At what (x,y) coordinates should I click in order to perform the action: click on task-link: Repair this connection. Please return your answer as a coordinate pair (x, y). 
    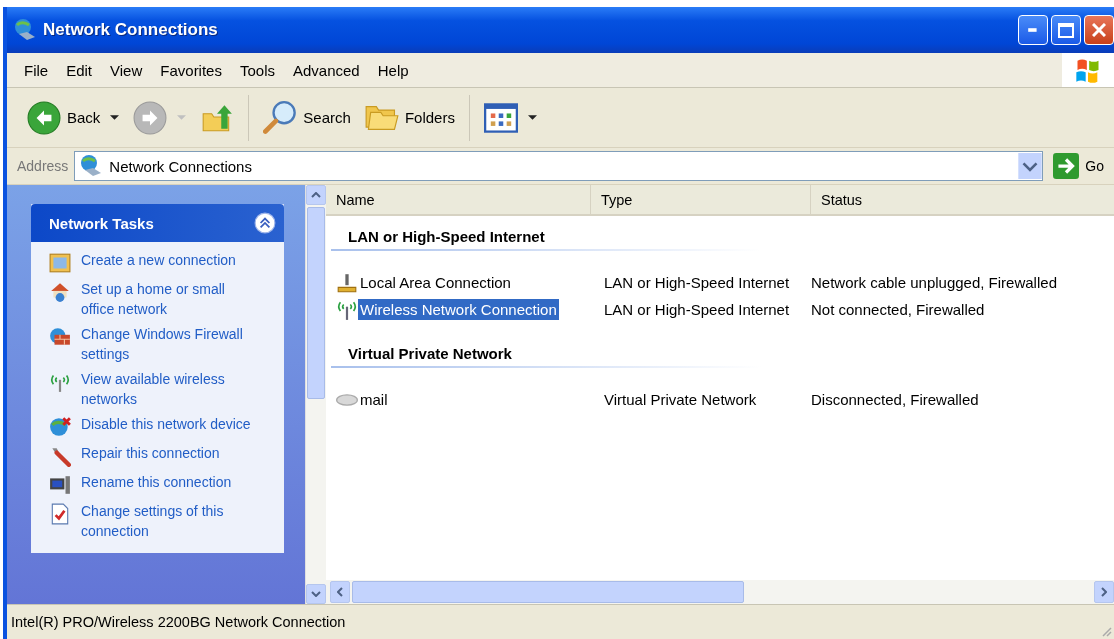
    Looking at the image, I should click on (150, 453).